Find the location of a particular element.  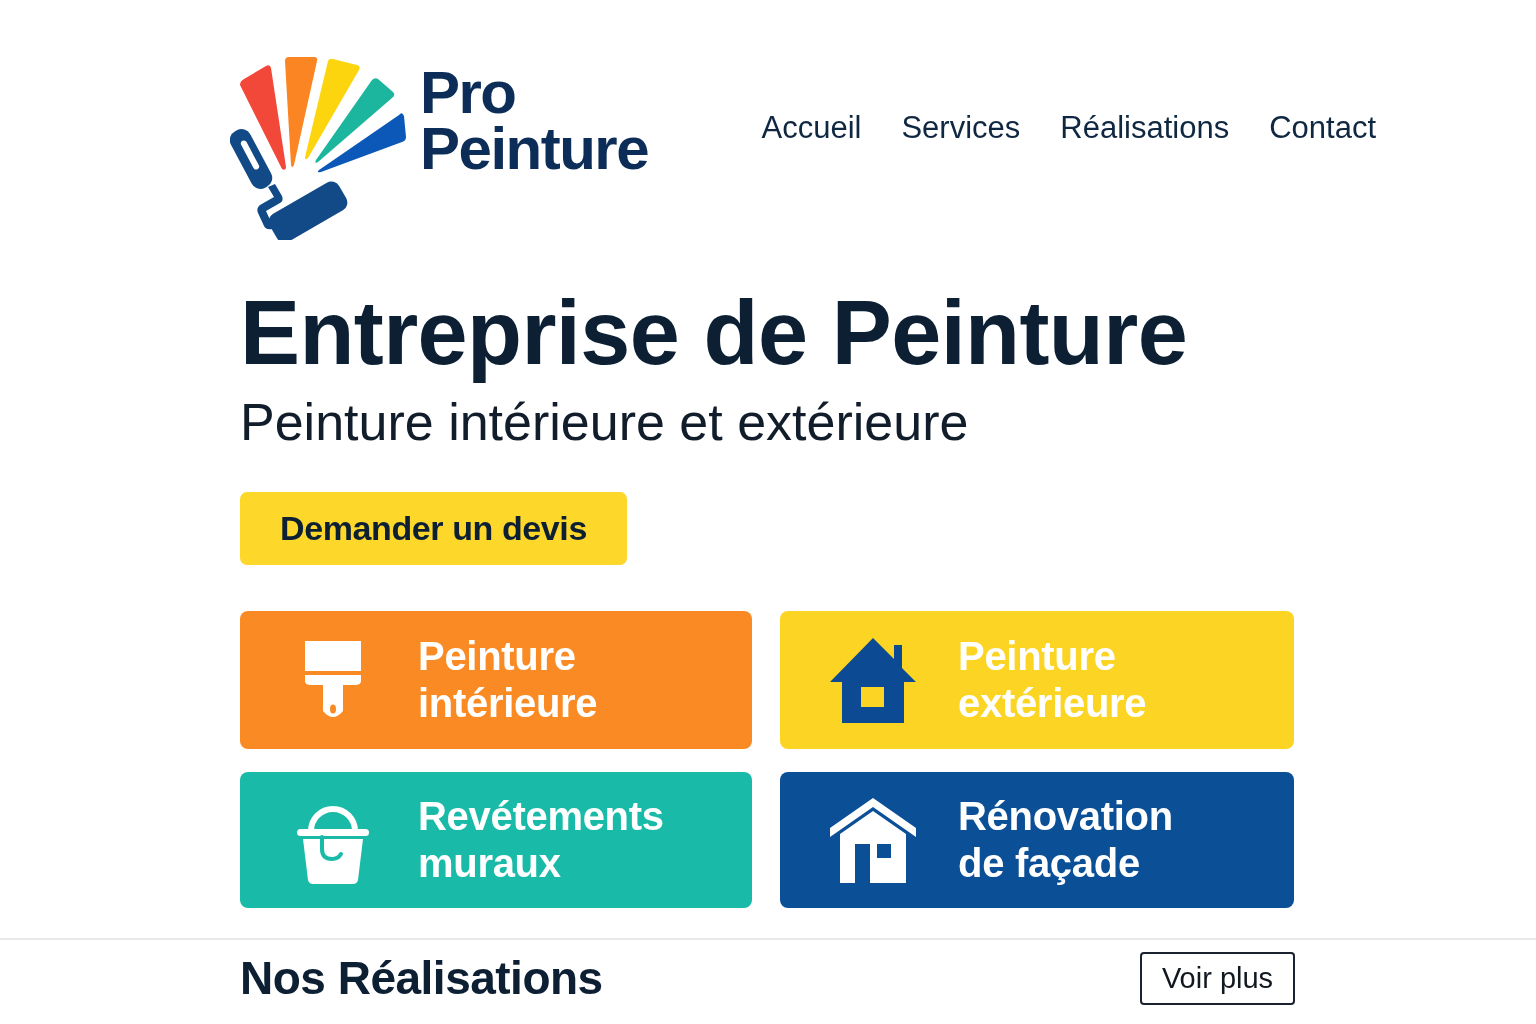

quote-button: Demander un devis is located at coordinates (433, 528).